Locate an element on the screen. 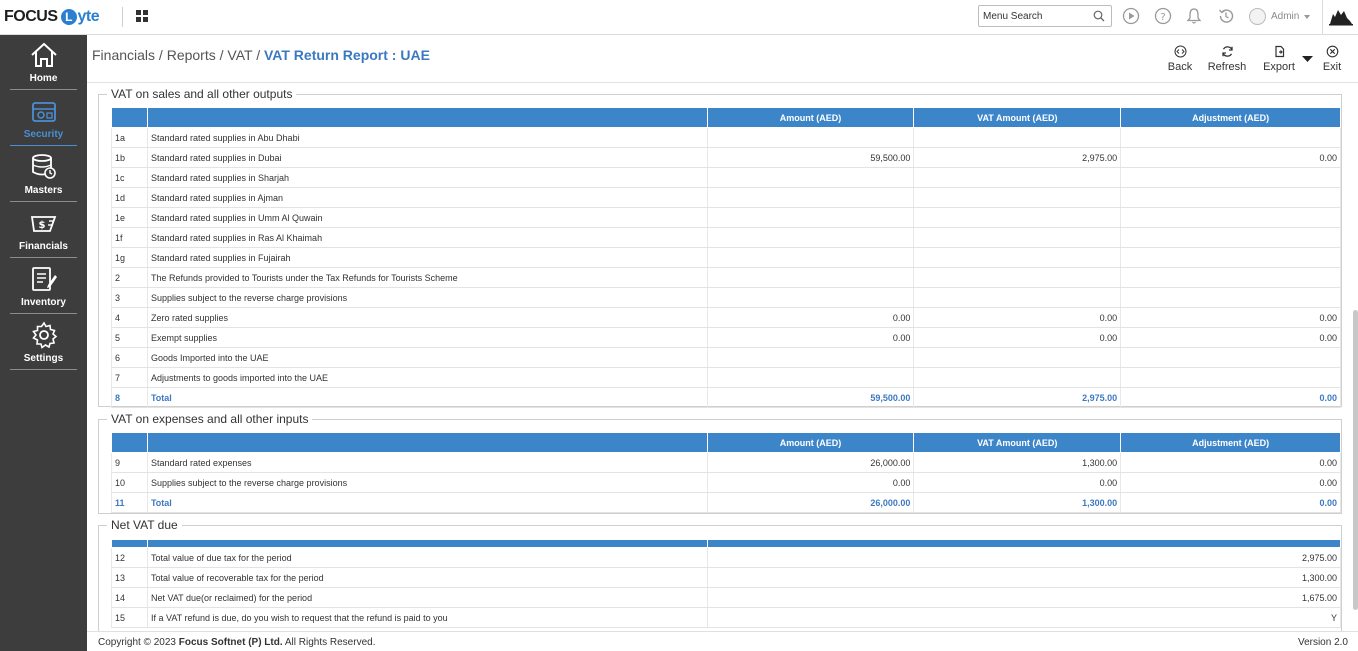 The height and width of the screenshot is (651, 1358). row-no: 3 is located at coordinates (129, 297).